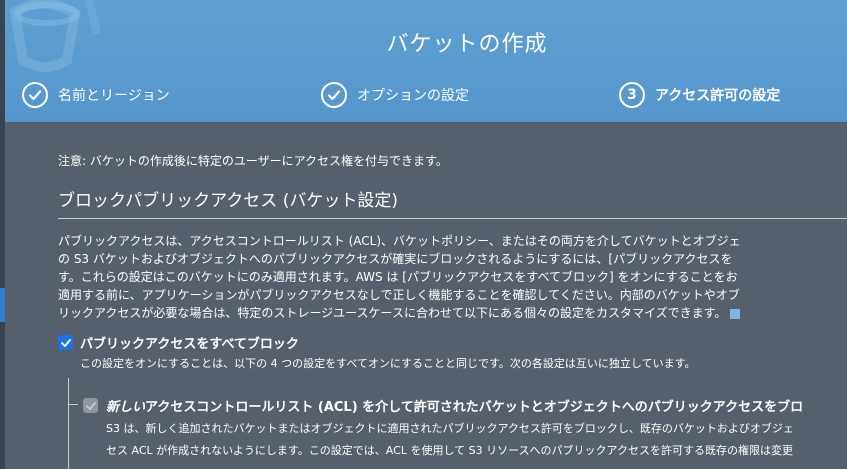 This screenshot has width=847, height=469. What do you see at coordinates (228, 201) in the screenshot?
I see `section-title: ブロックパブリックアクセス (バケット設定)` at bounding box center [228, 201].